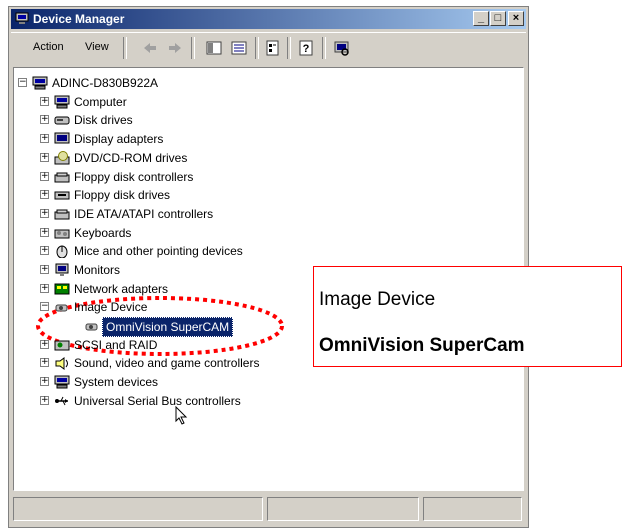 The image size is (623, 528). Describe the element at coordinates (62, 158) in the screenshot. I see `cdrom-icon` at that location.